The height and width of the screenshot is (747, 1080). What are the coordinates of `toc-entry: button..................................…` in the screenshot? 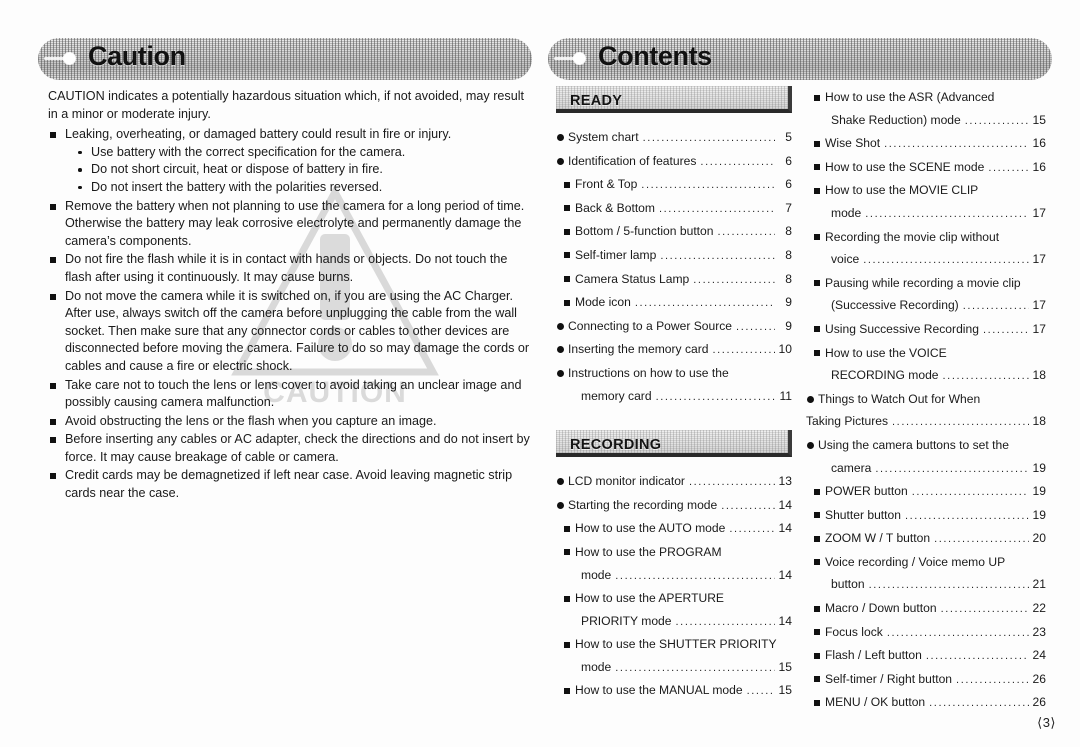 It's located at (926, 585).